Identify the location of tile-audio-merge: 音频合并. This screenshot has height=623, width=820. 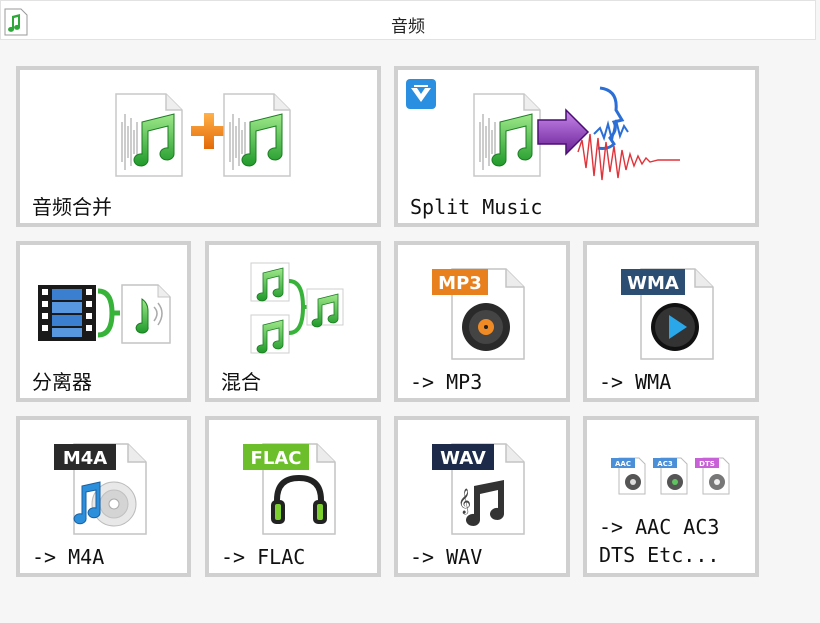
(198, 146).